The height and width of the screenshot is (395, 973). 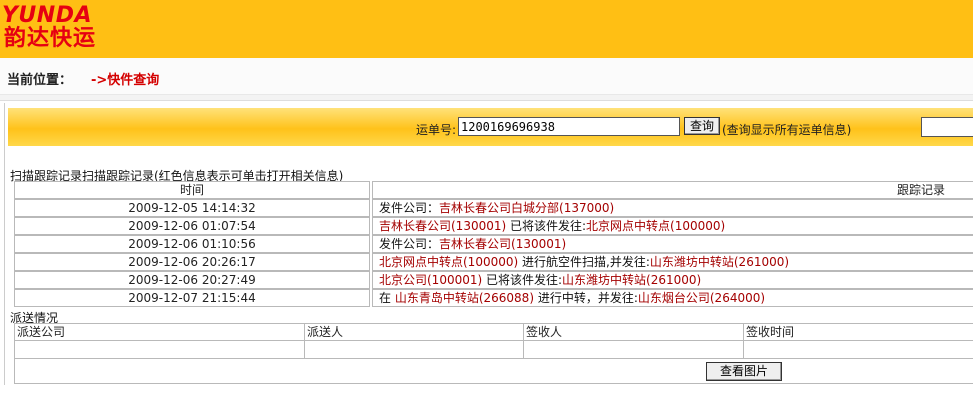 I want to click on record-text: 进行中转，并发往:, so click(x=586, y=298).